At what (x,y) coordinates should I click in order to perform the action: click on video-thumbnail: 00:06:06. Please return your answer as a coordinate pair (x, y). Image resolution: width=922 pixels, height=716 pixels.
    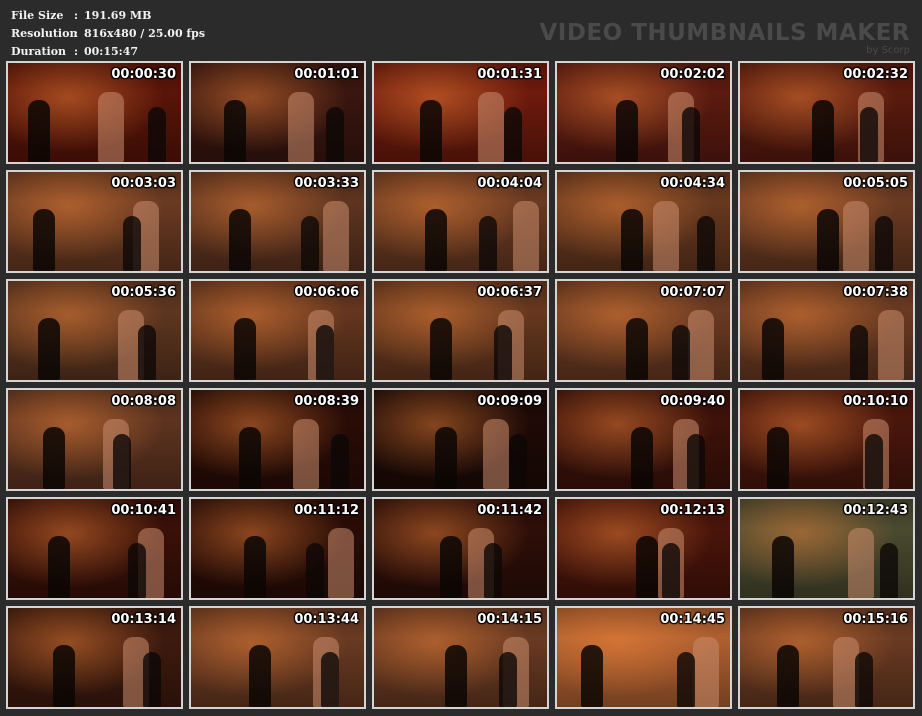
    Looking at the image, I should click on (277, 330).